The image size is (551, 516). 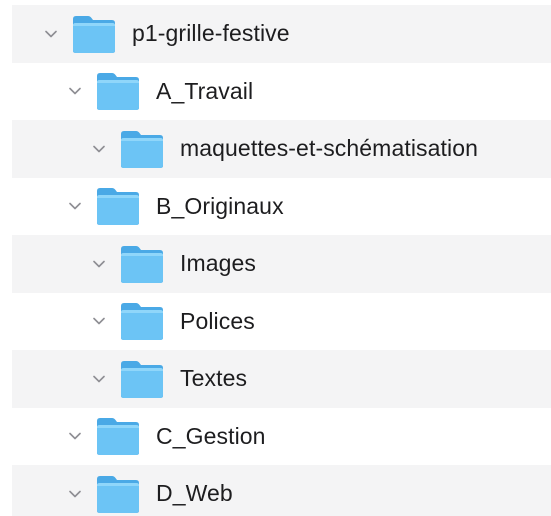 I want to click on tree-row-label: Images, so click(x=218, y=263).